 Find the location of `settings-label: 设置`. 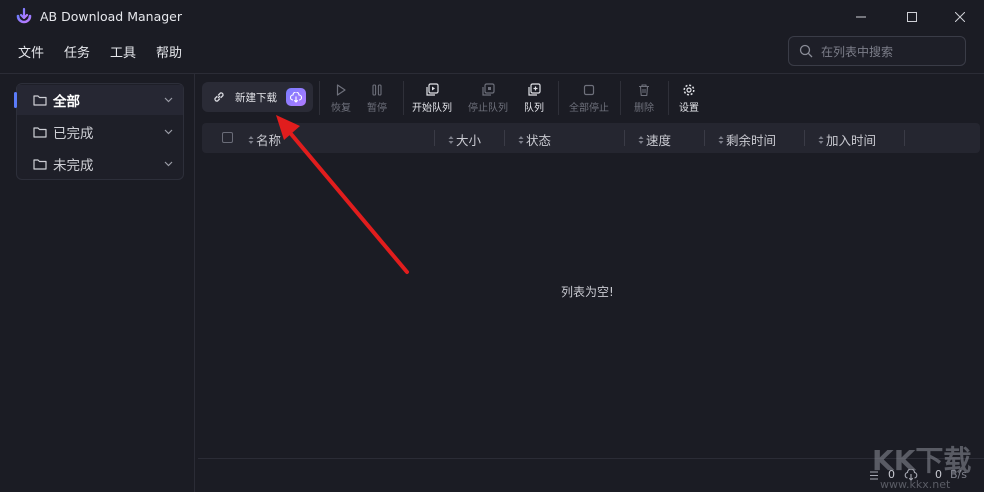

settings-label: 设置 is located at coordinates (689, 108).